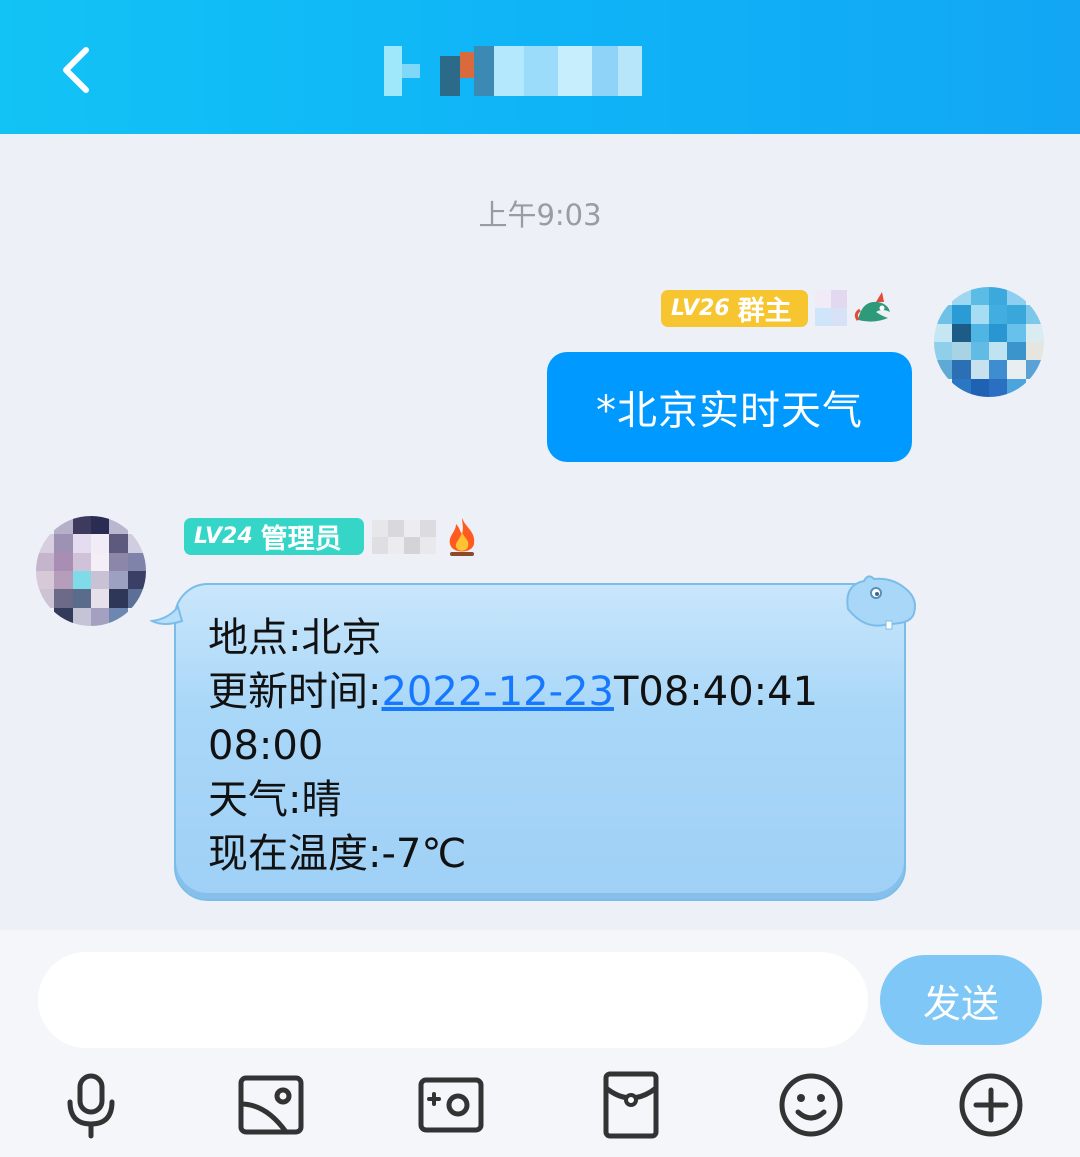 The width and height of the screenshot is (1080, 1157). I want to click on camera-icon, so click(451, 1105).